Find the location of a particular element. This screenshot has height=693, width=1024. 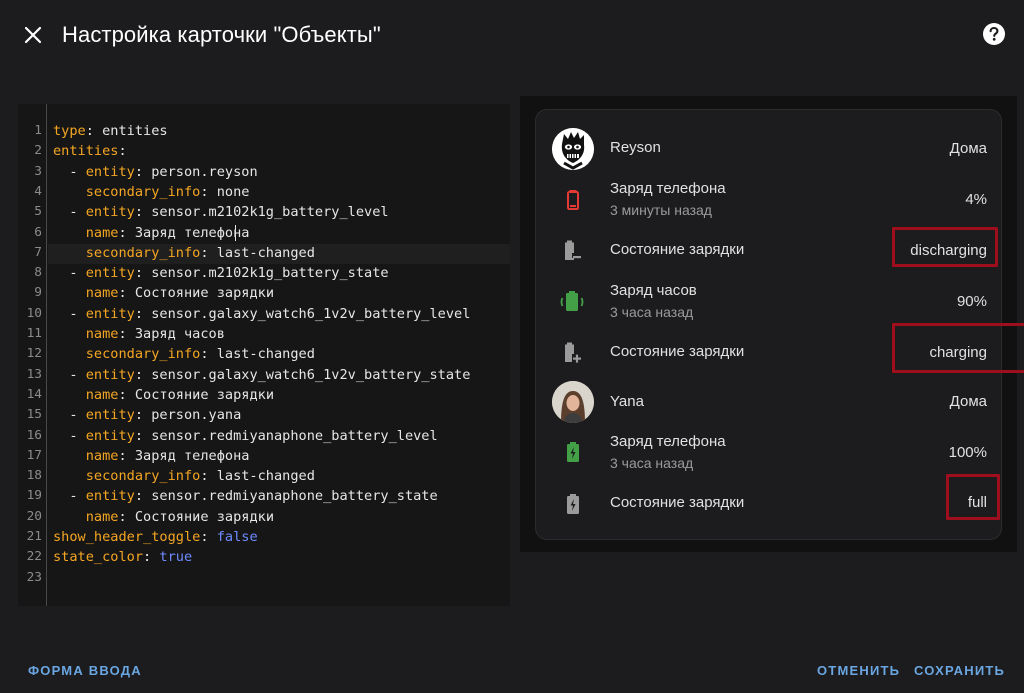

code-line-17: name: Заряд телефона is located at coordinates (167, 455).